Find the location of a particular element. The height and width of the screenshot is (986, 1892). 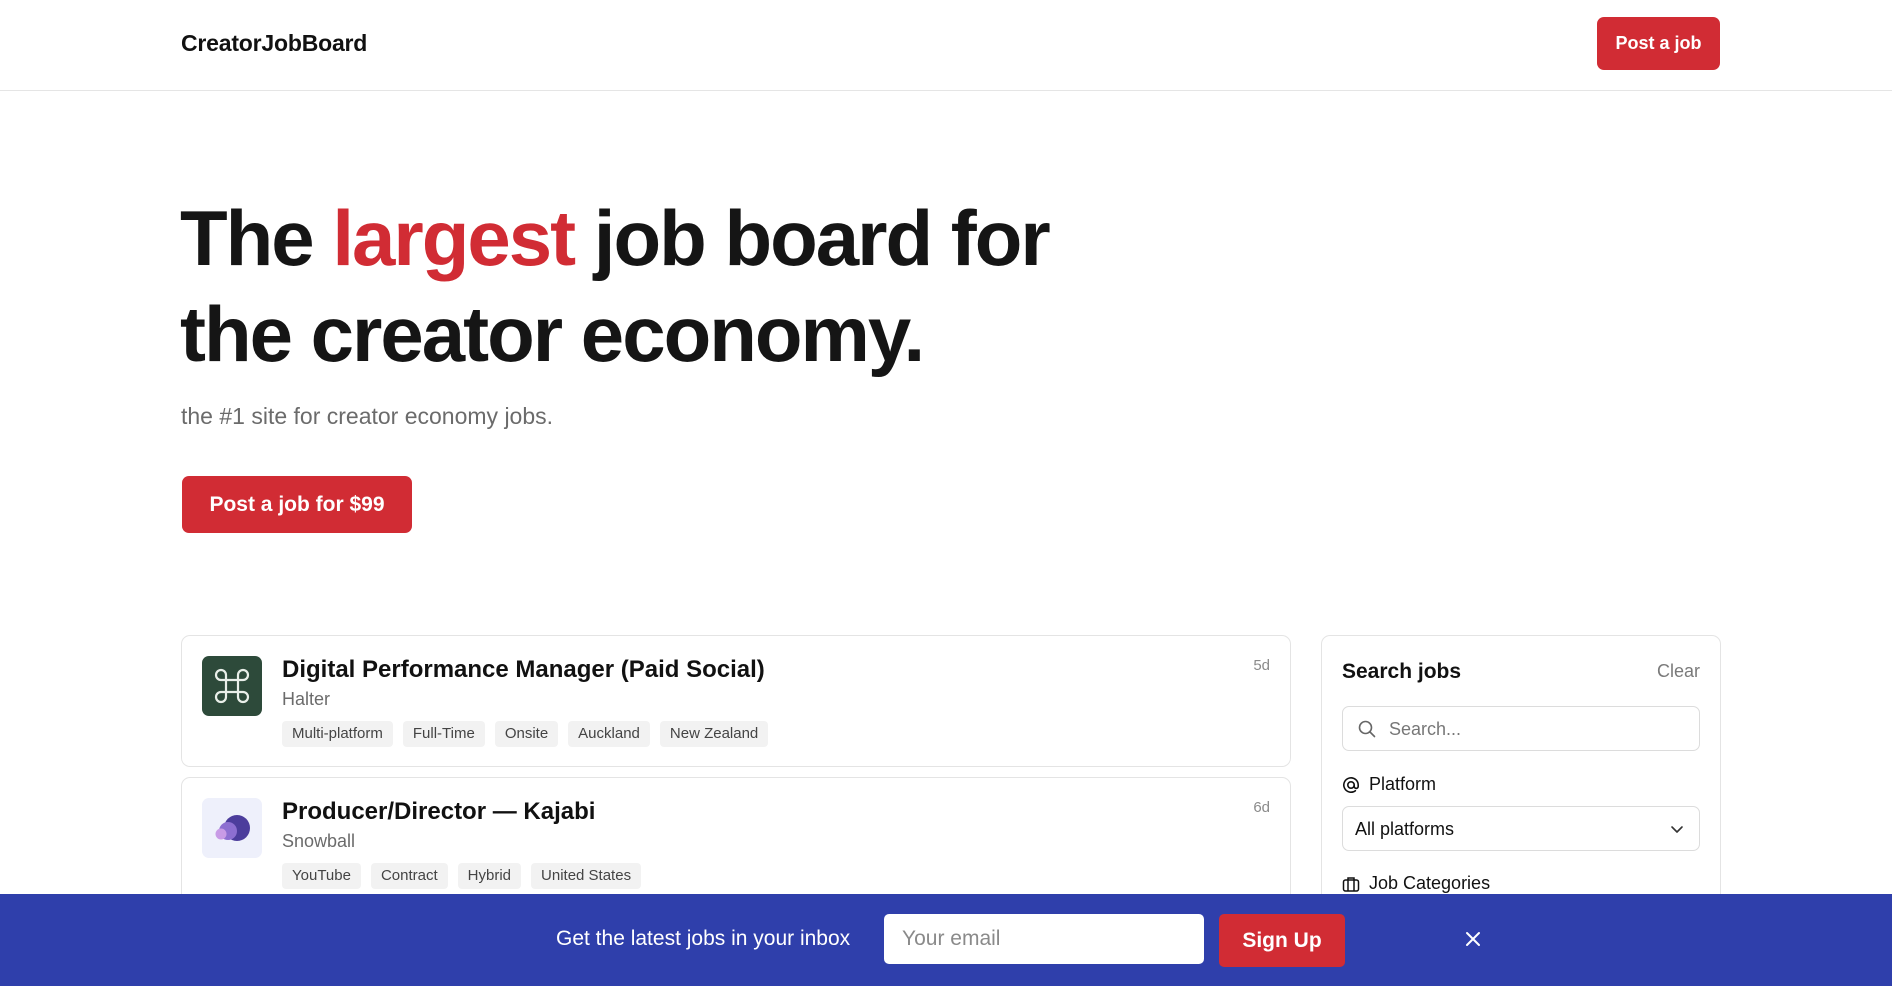

job-title: Producer/Director — Kajabi is located at coordinates (438, 812).